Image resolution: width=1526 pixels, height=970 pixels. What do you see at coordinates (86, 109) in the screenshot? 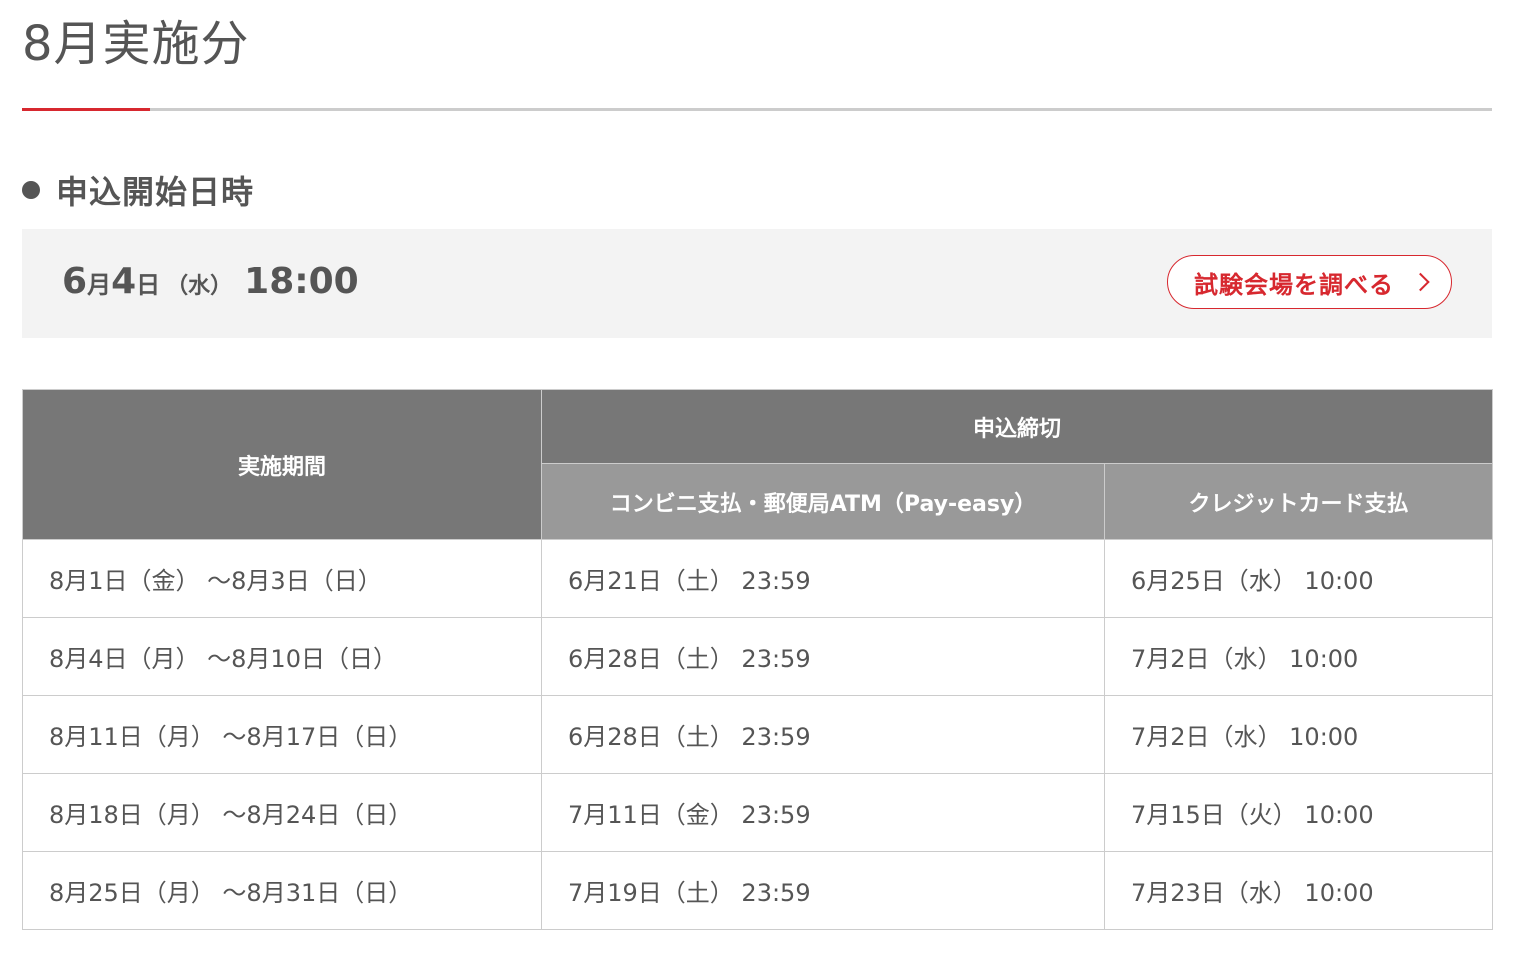
I see `title-divider-accent` at bounding box center [86, 109].